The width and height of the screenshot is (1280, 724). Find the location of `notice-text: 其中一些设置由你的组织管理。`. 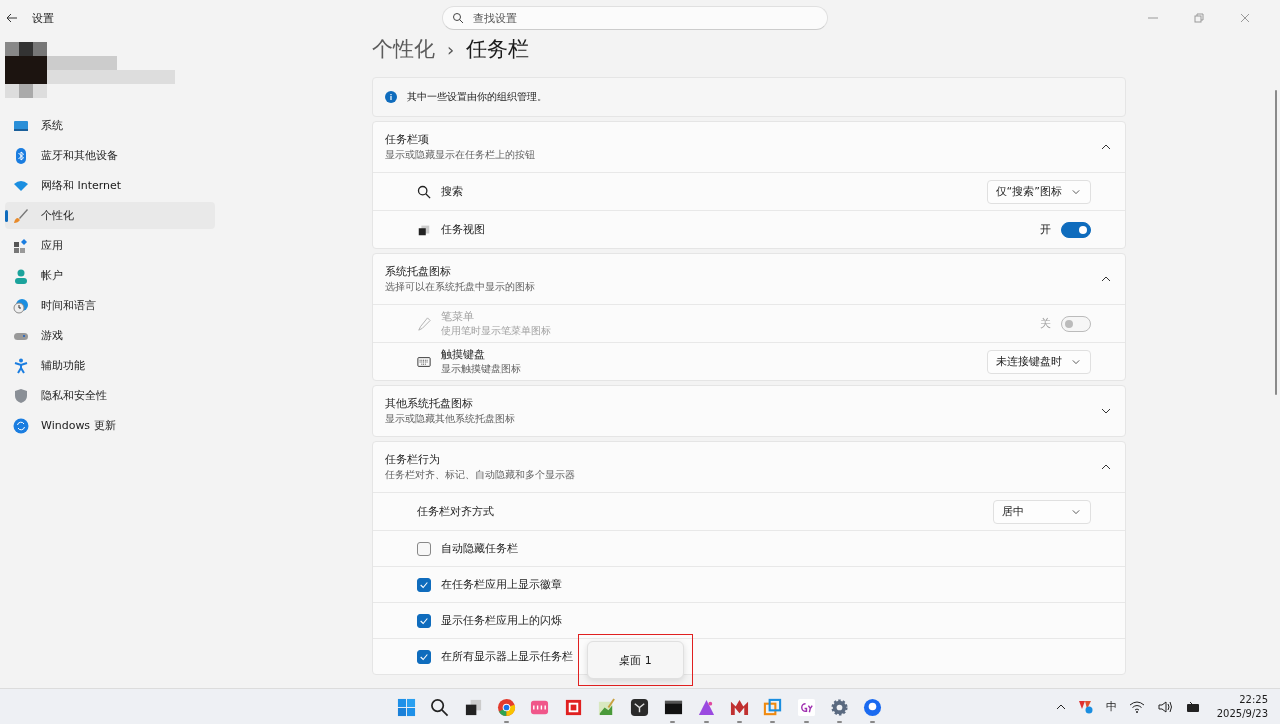

notice-text: 其中一些设置由你的组织管理。 is located at coordinates (477, 97).